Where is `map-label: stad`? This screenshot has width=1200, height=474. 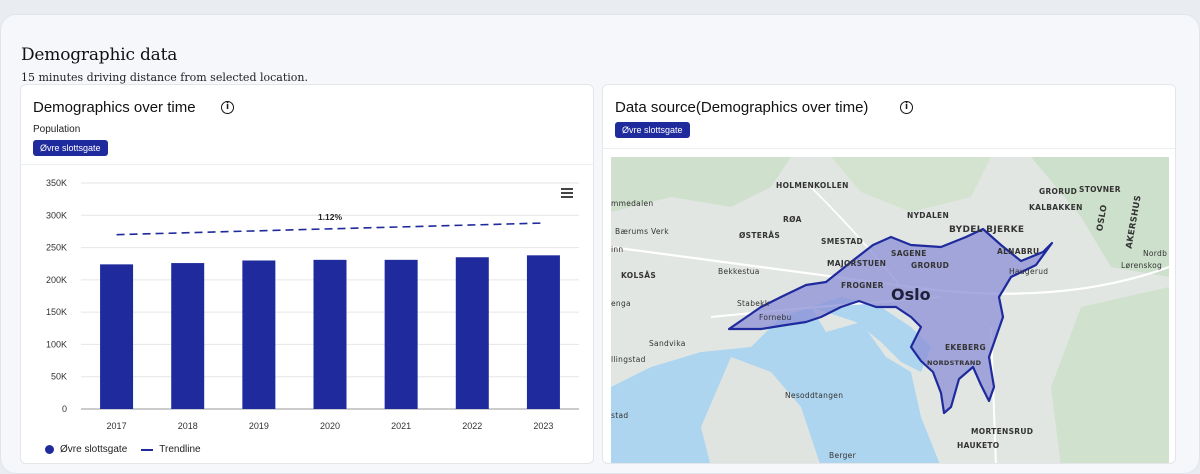
map-label: stad is located at coordinates (620, 415).